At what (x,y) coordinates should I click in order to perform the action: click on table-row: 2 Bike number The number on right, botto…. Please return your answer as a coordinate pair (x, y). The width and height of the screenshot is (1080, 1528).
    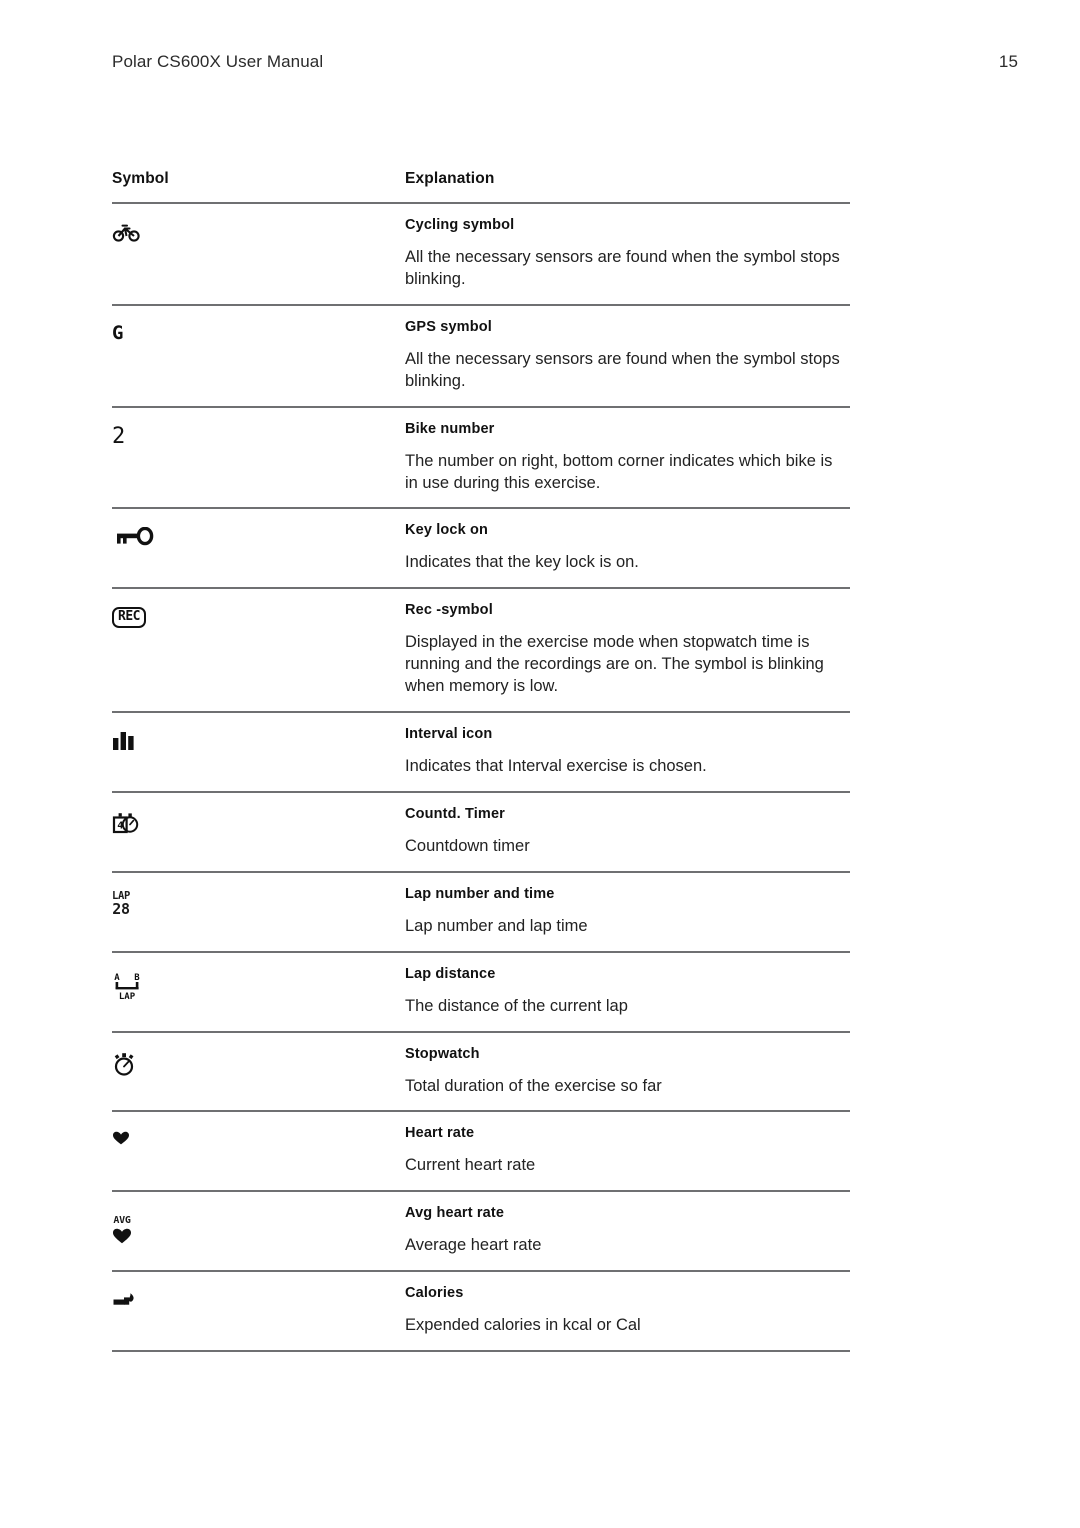
    Looking at the image, I should click on (481, 458).